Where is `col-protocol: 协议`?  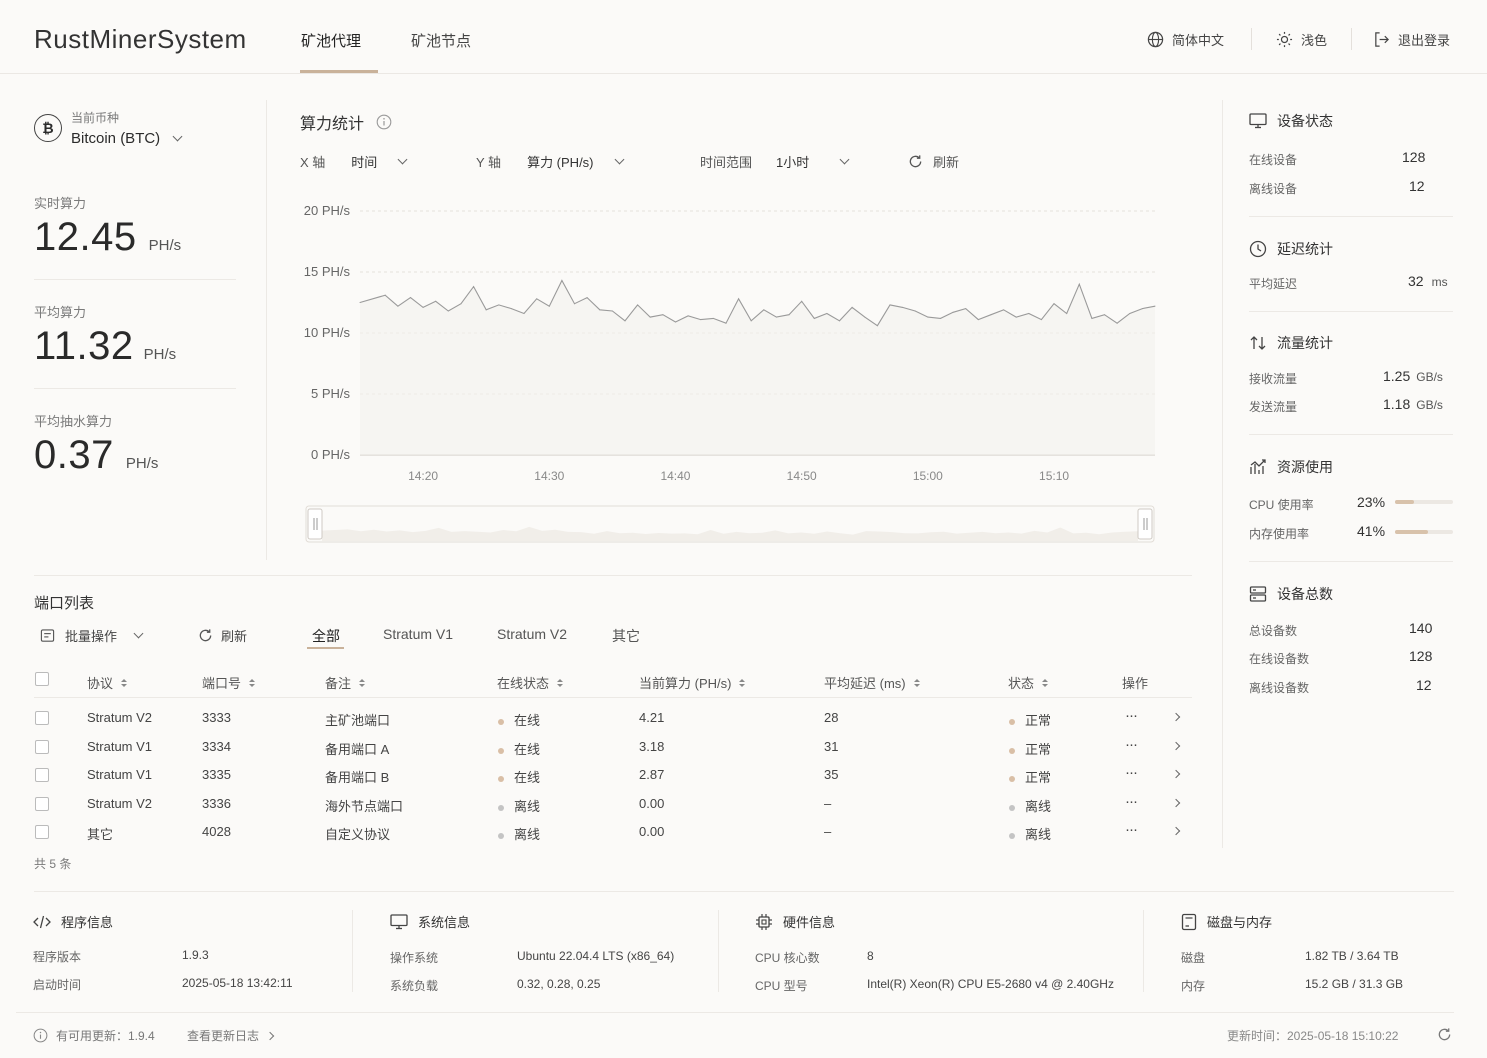
col-protocol: 协议 is located at coordinates (107, 682).